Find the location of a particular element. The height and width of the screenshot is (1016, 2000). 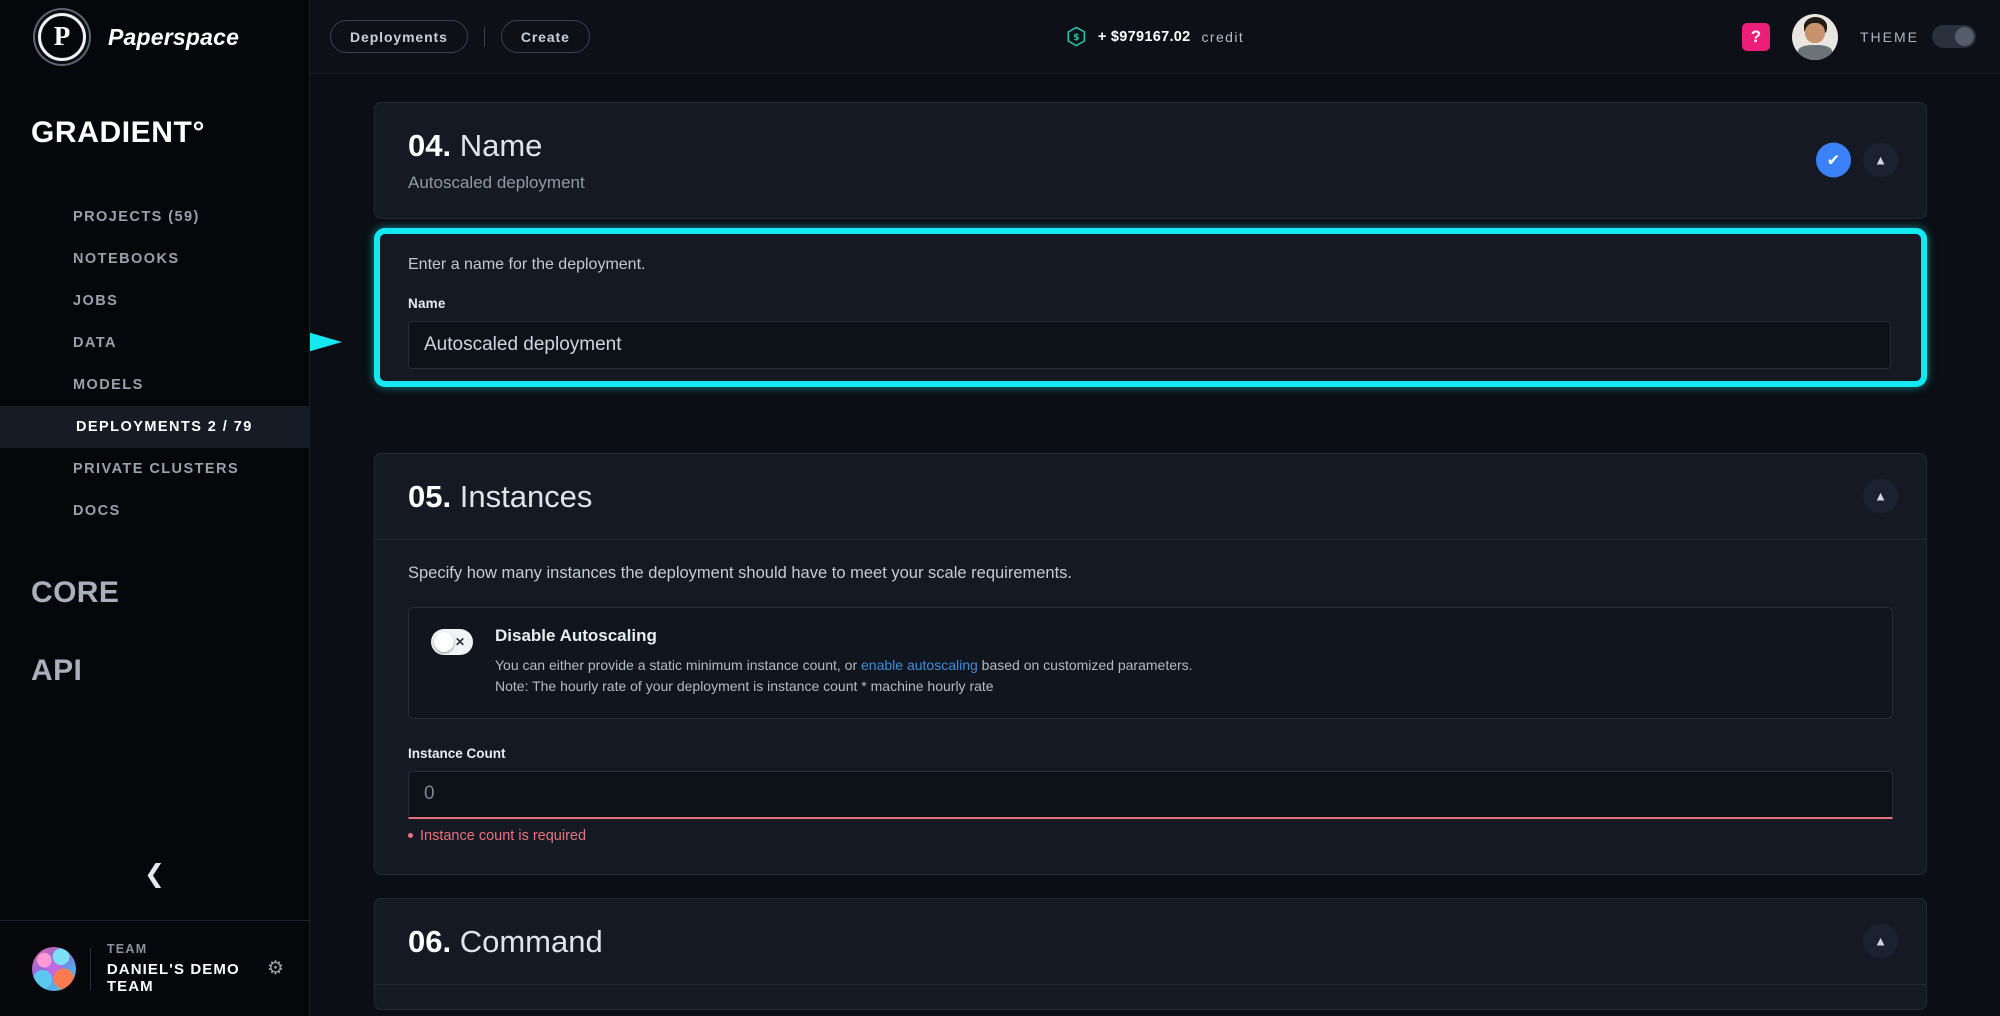

sidebar-item-label: DOCS is located at coordinates (97, 511).